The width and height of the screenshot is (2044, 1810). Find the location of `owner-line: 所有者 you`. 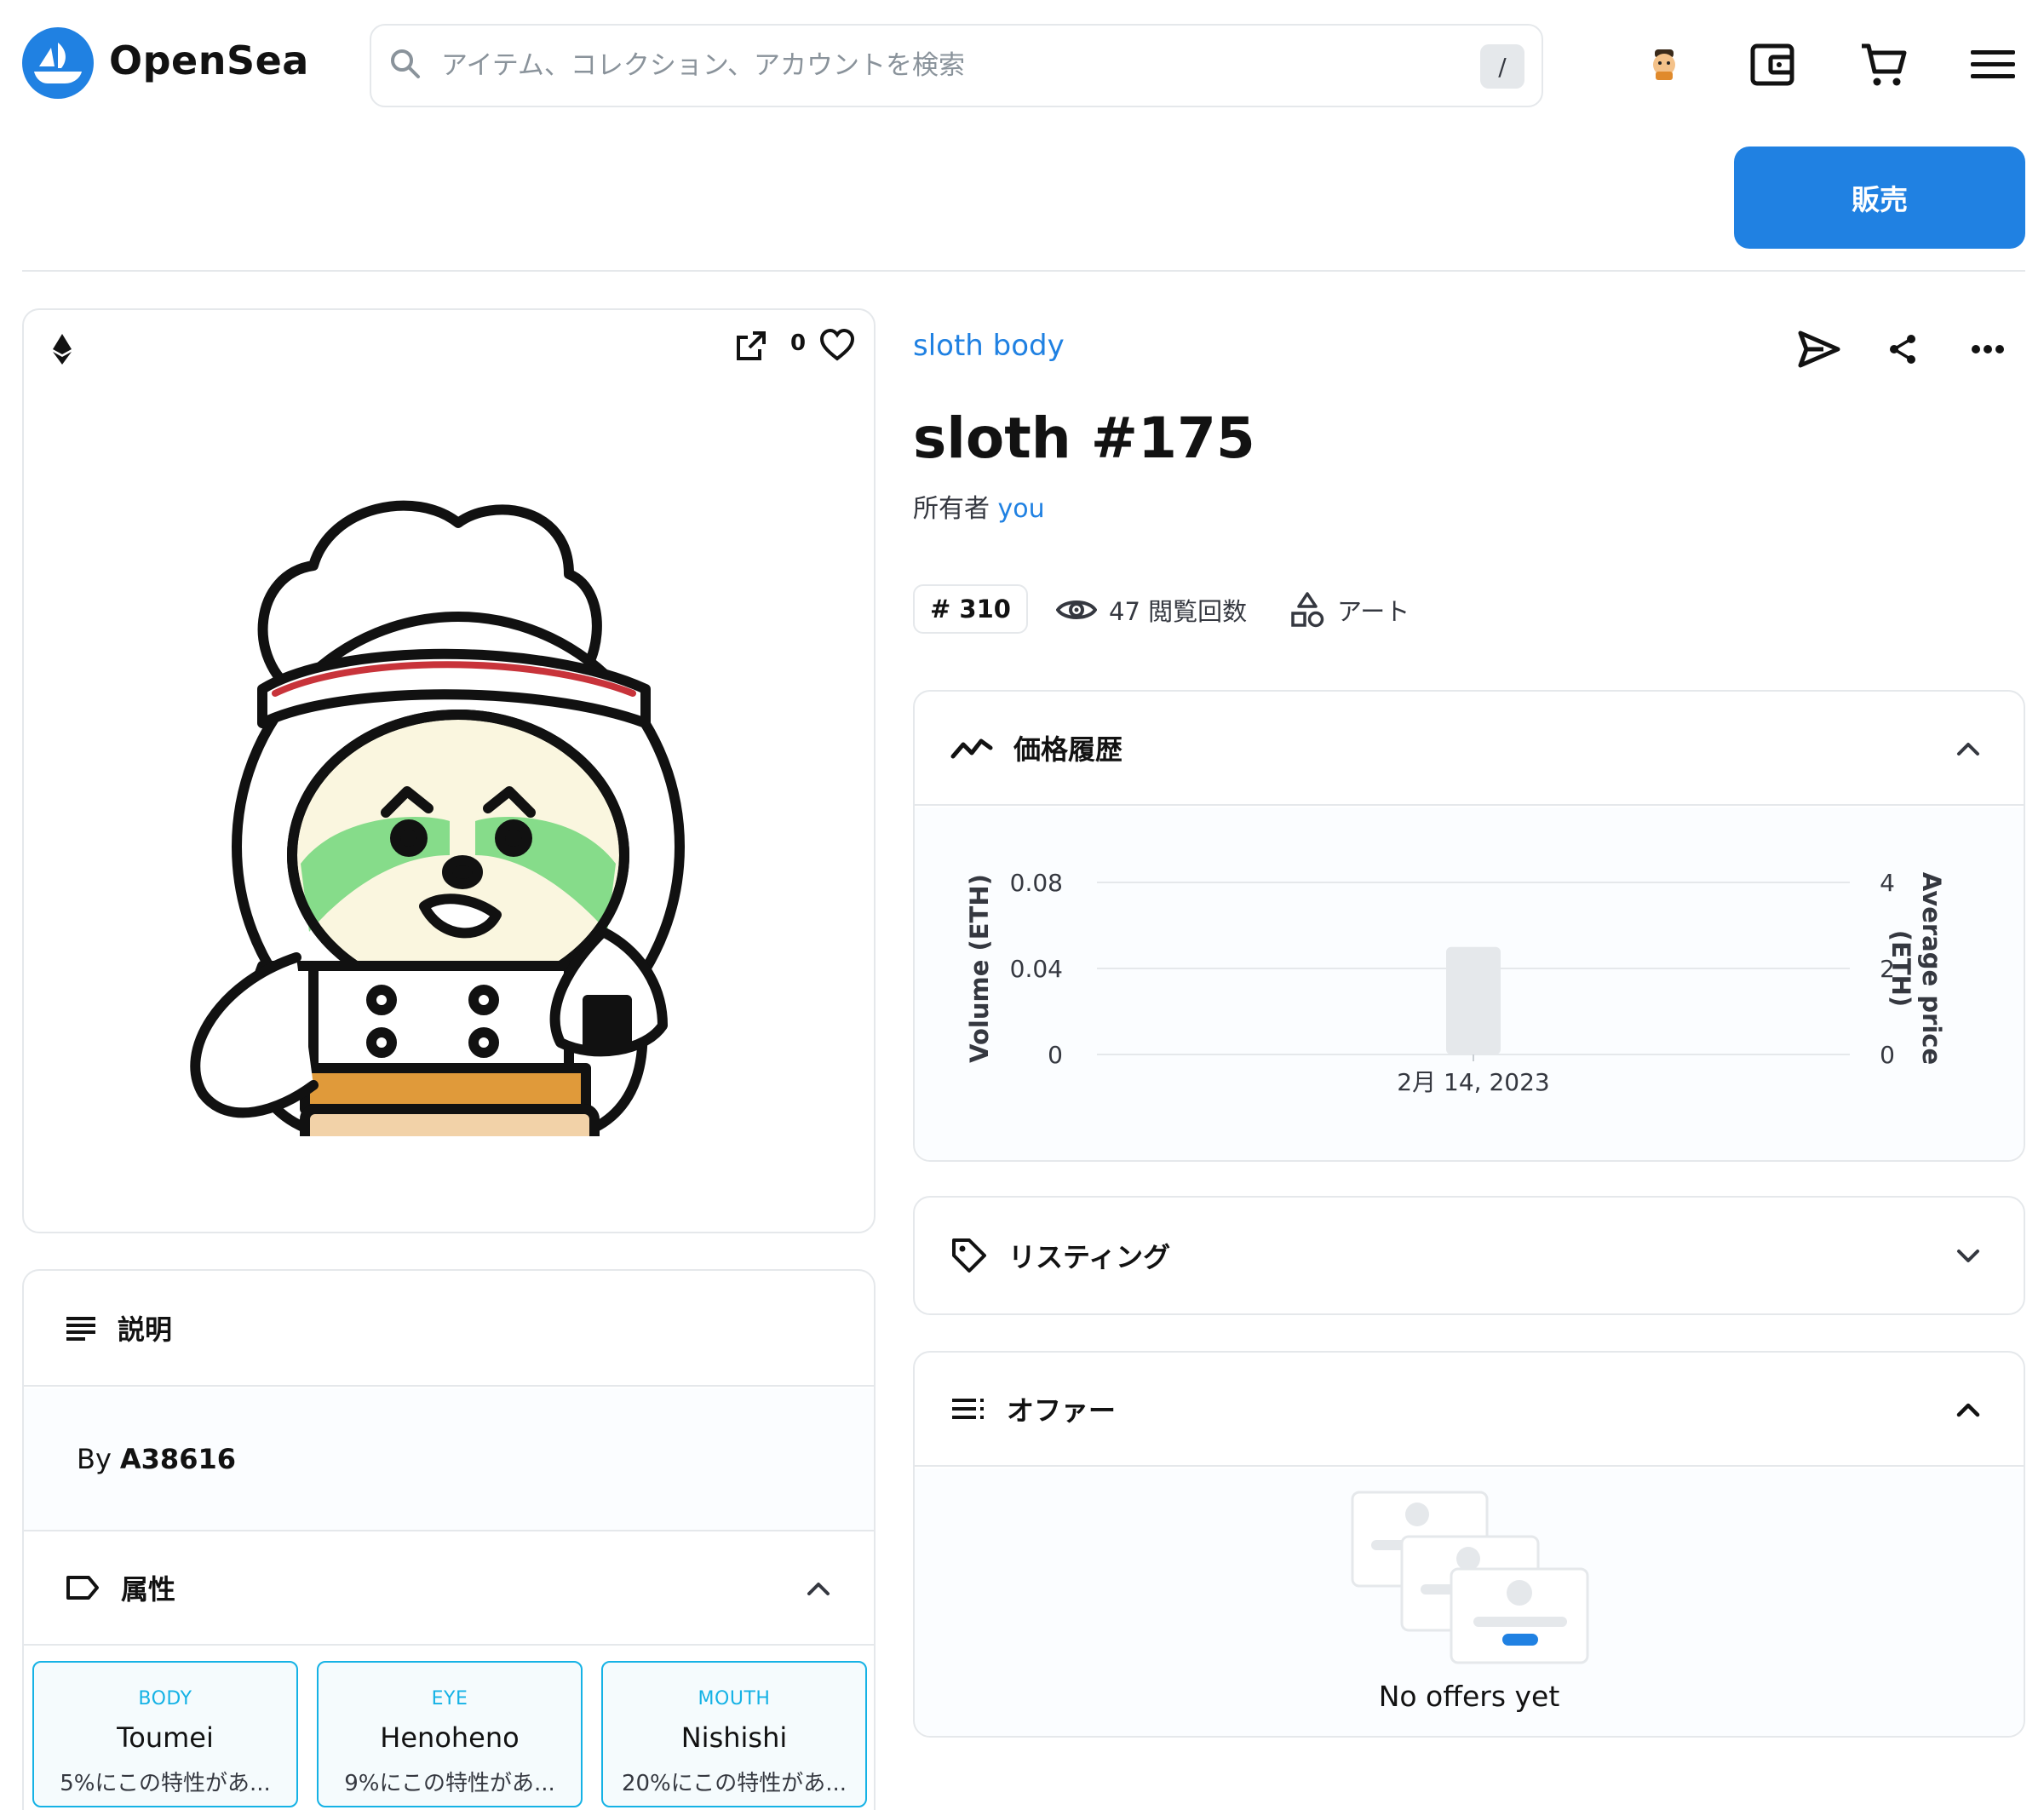

owner-line: 所有者 you is located at coordinates (979, 506).